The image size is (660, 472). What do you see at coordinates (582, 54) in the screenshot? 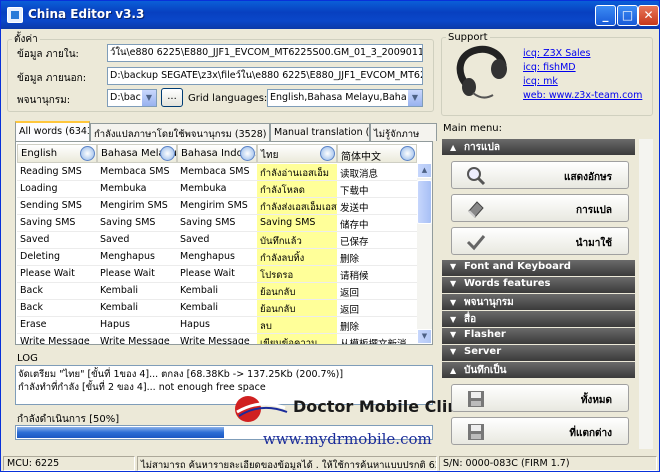
I see `support-link-sales: icq: Z3X Sales` at bounding box center [582, 54].